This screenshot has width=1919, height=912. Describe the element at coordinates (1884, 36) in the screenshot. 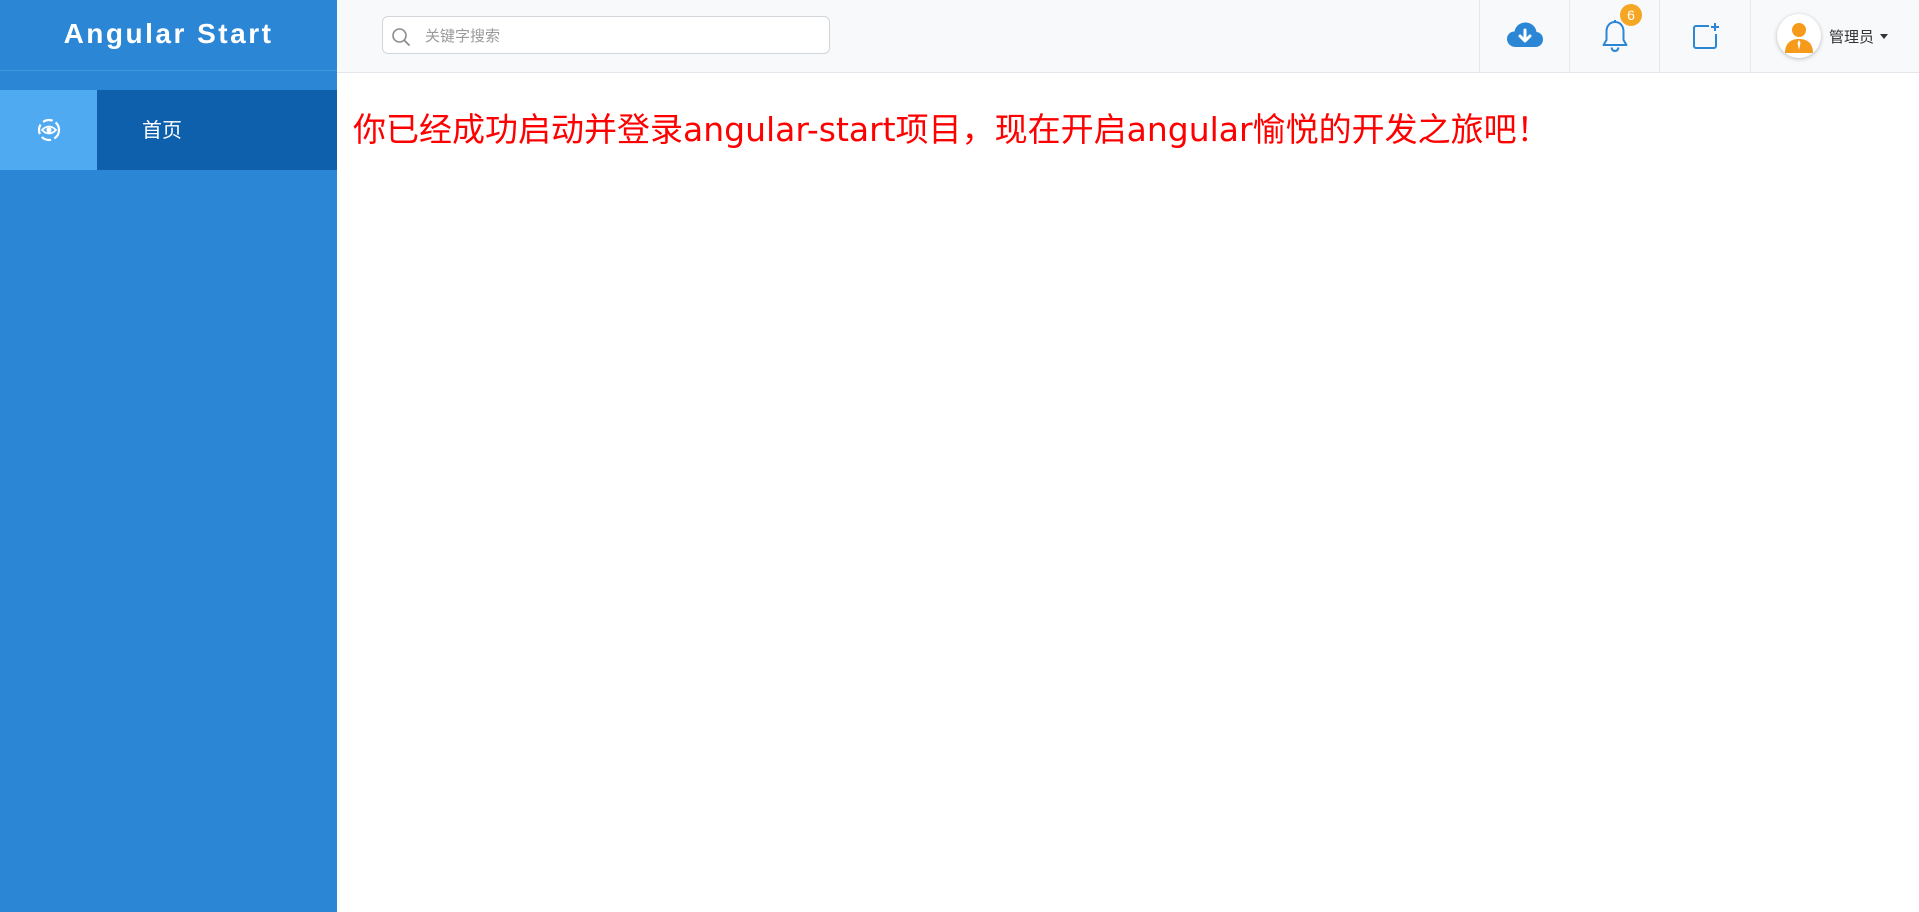

I see `caret-down-icon` at that location.